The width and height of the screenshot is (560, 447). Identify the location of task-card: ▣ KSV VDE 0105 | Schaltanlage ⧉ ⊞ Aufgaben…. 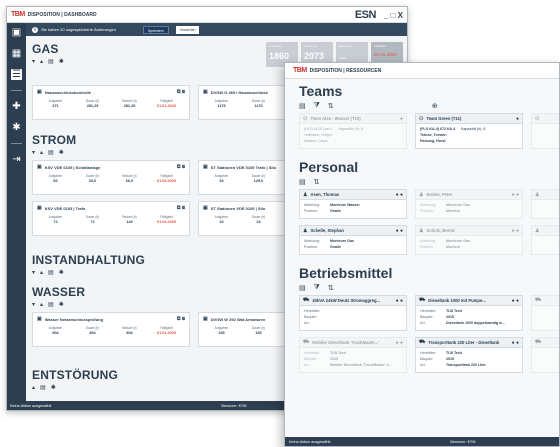
(111, 177).